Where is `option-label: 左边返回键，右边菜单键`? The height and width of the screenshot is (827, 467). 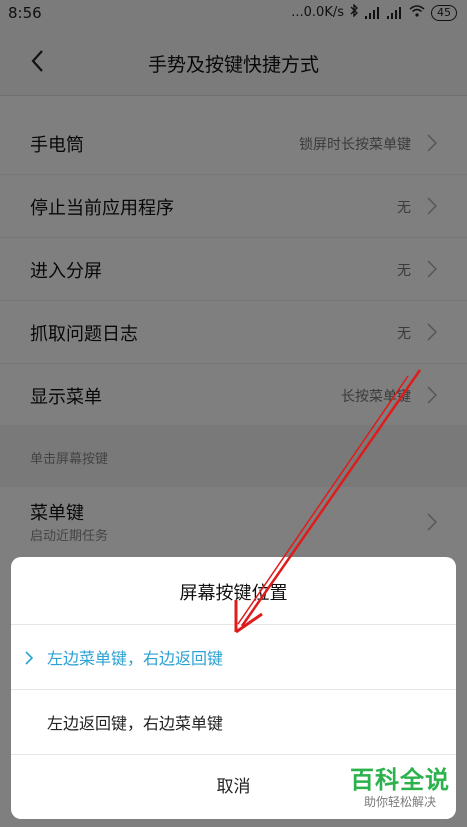
option-label: 左边返回键，右边菜单键 is located at coordinates (135, 723).